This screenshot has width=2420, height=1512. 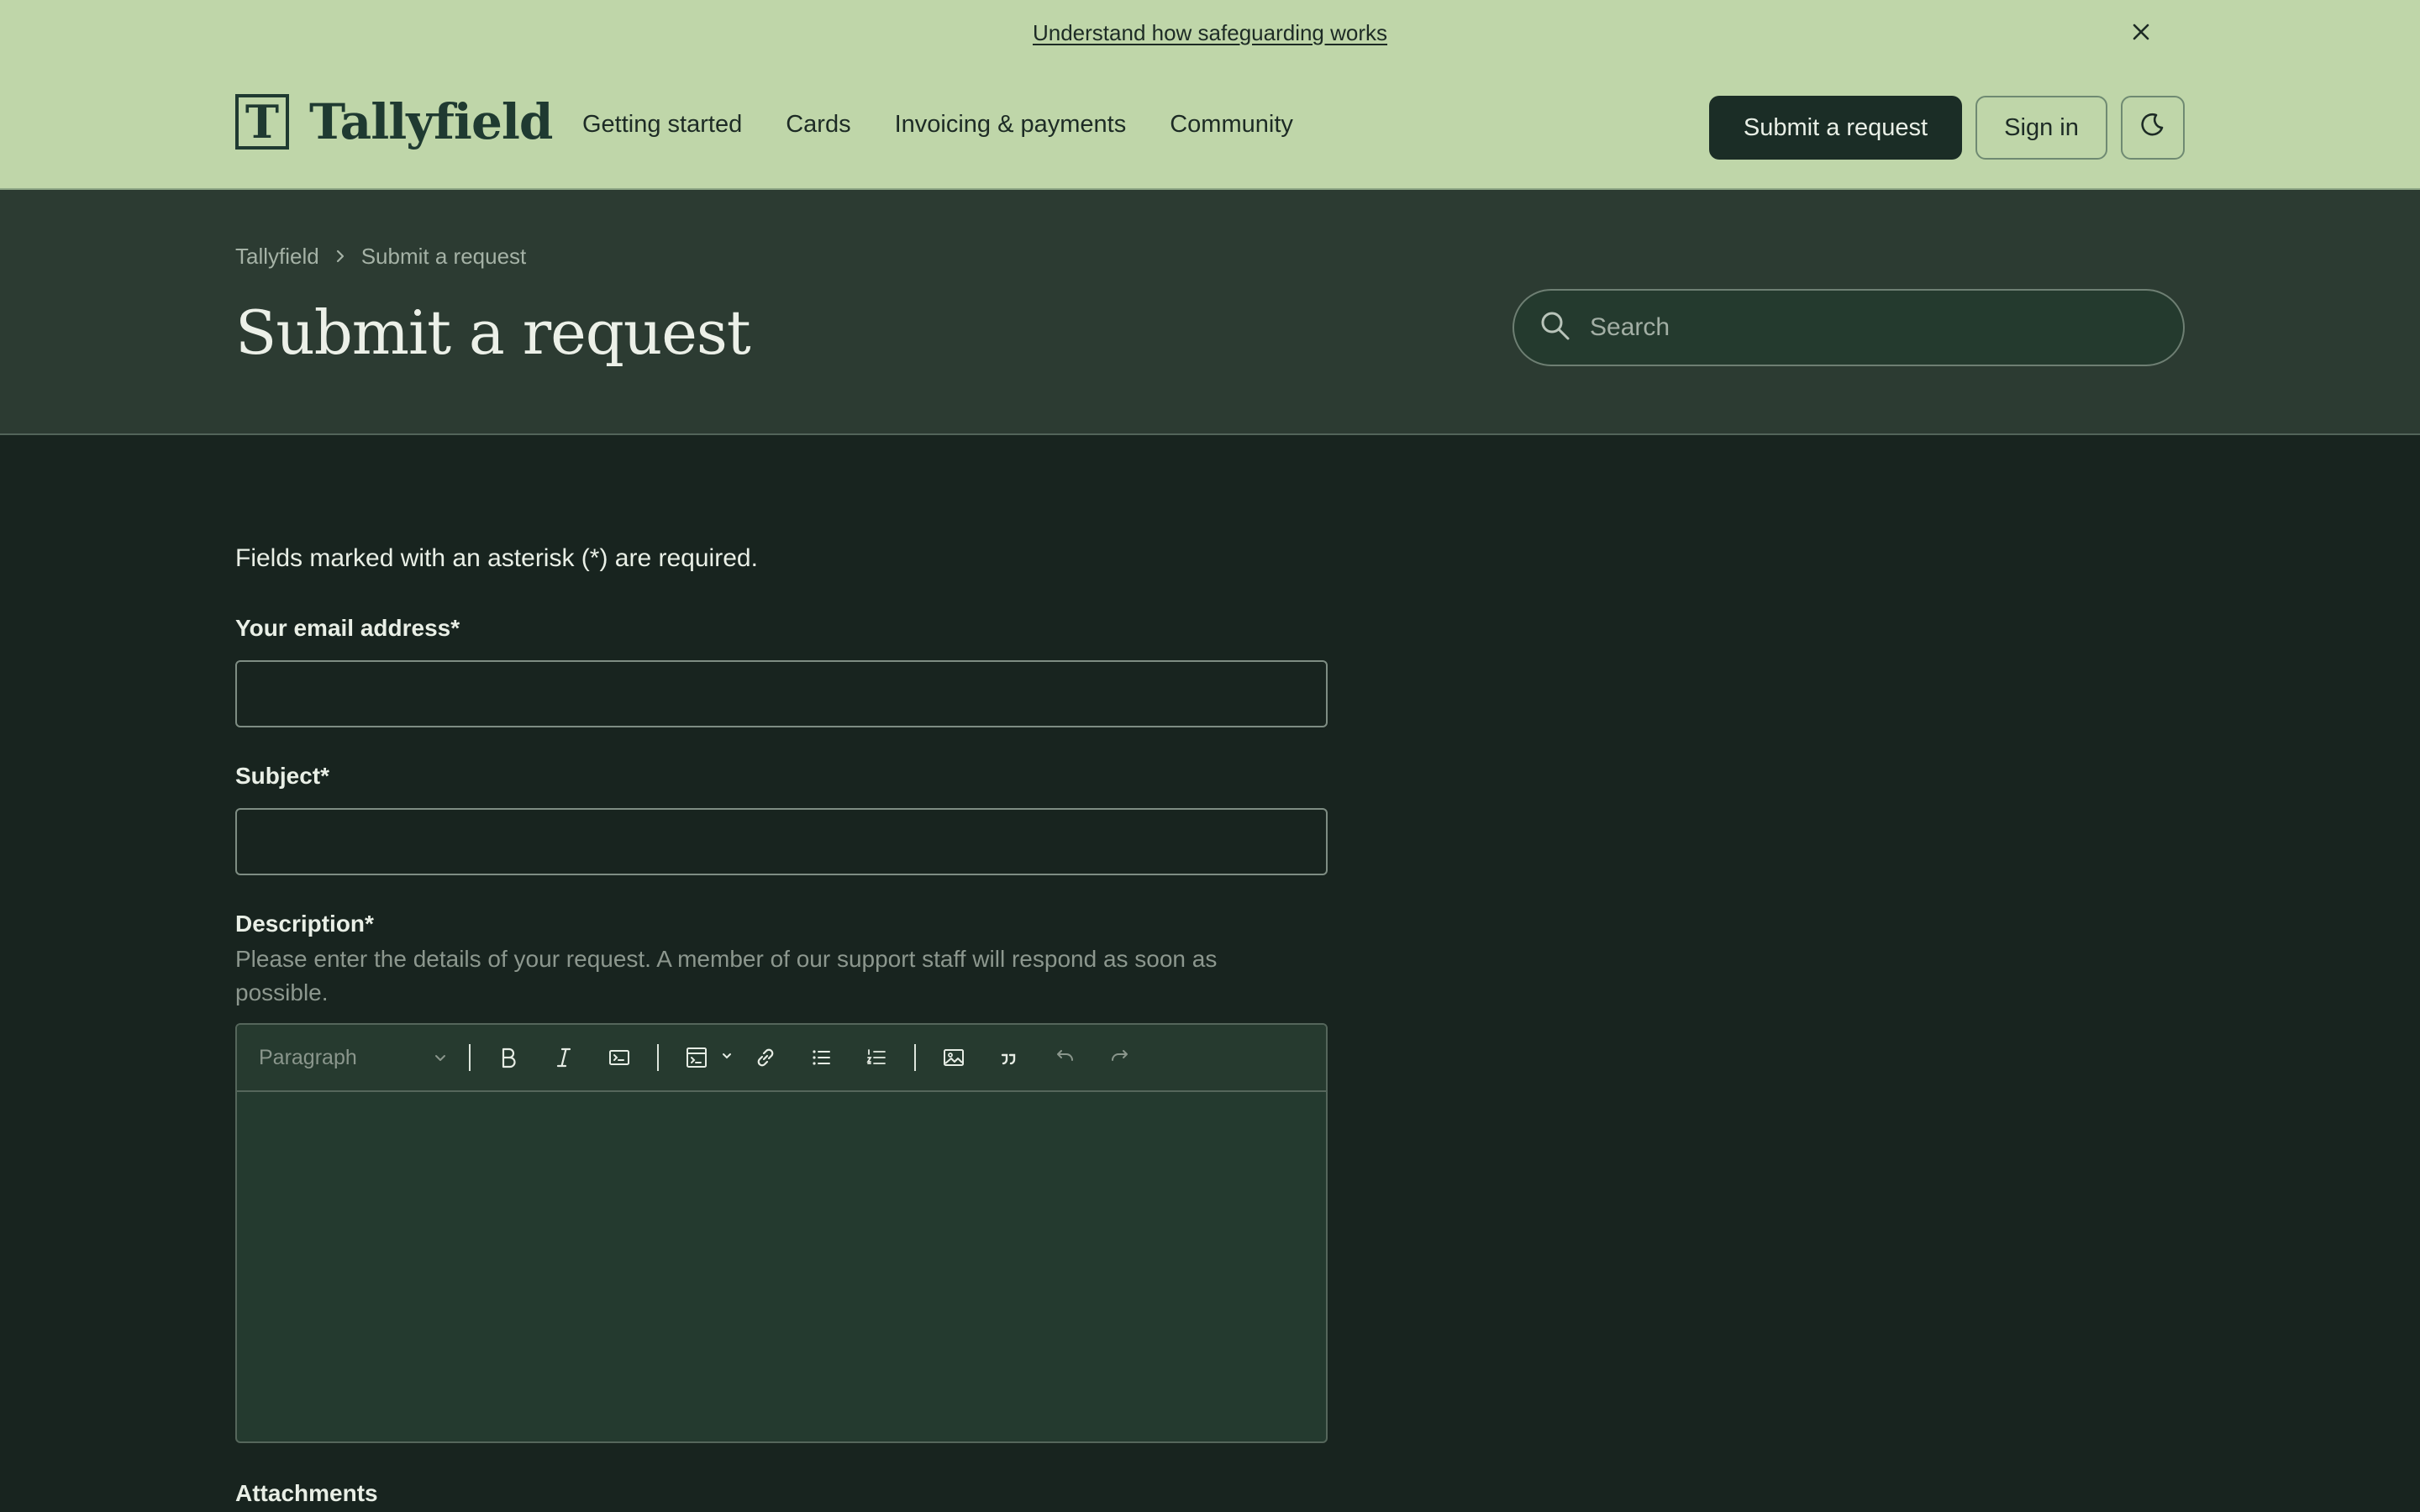 I want to click on close-icon, so click(x=2141, y=32).